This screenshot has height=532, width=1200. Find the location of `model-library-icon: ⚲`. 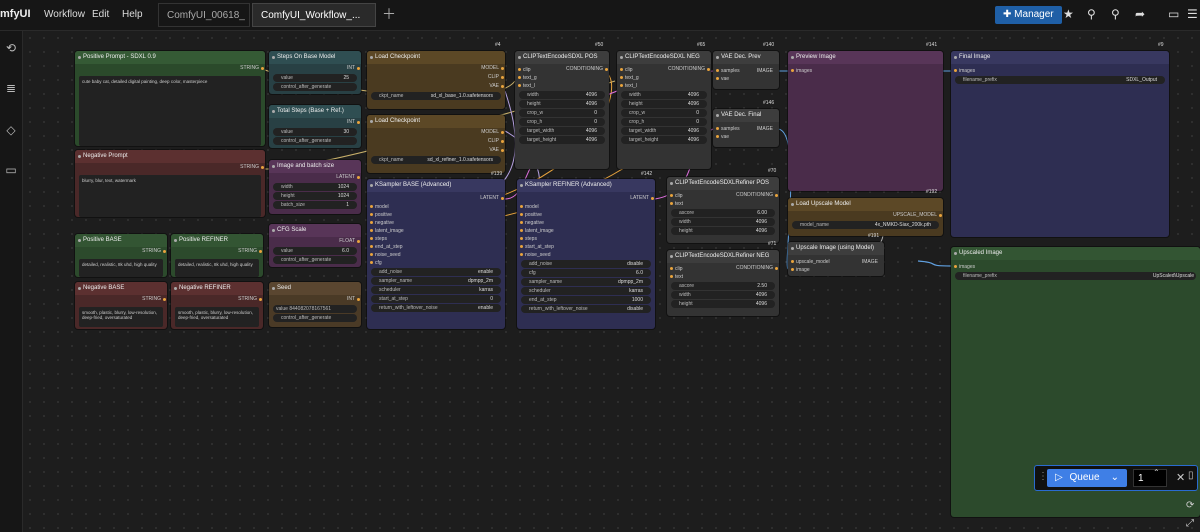

model-library-icon: ⚲ is located at coordinates (1115, 14).